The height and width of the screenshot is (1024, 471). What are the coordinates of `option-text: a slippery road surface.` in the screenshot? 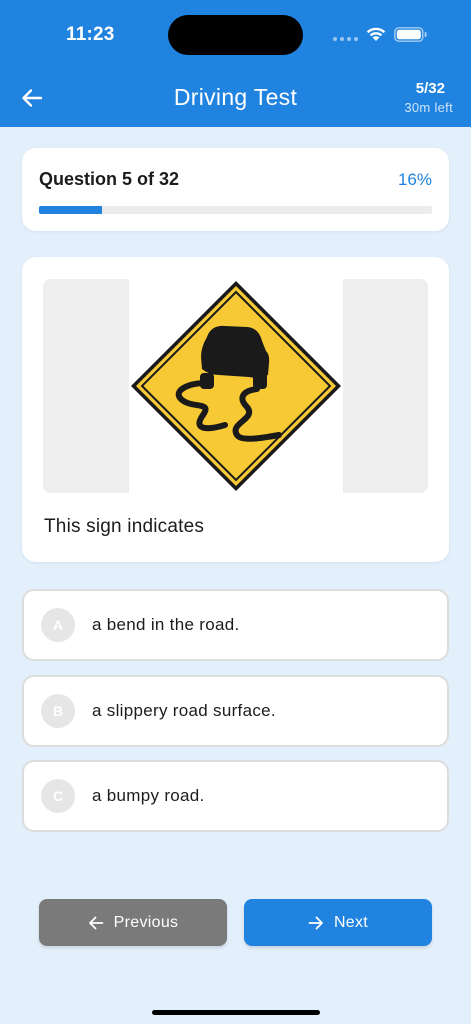 It's located at (184, 710).